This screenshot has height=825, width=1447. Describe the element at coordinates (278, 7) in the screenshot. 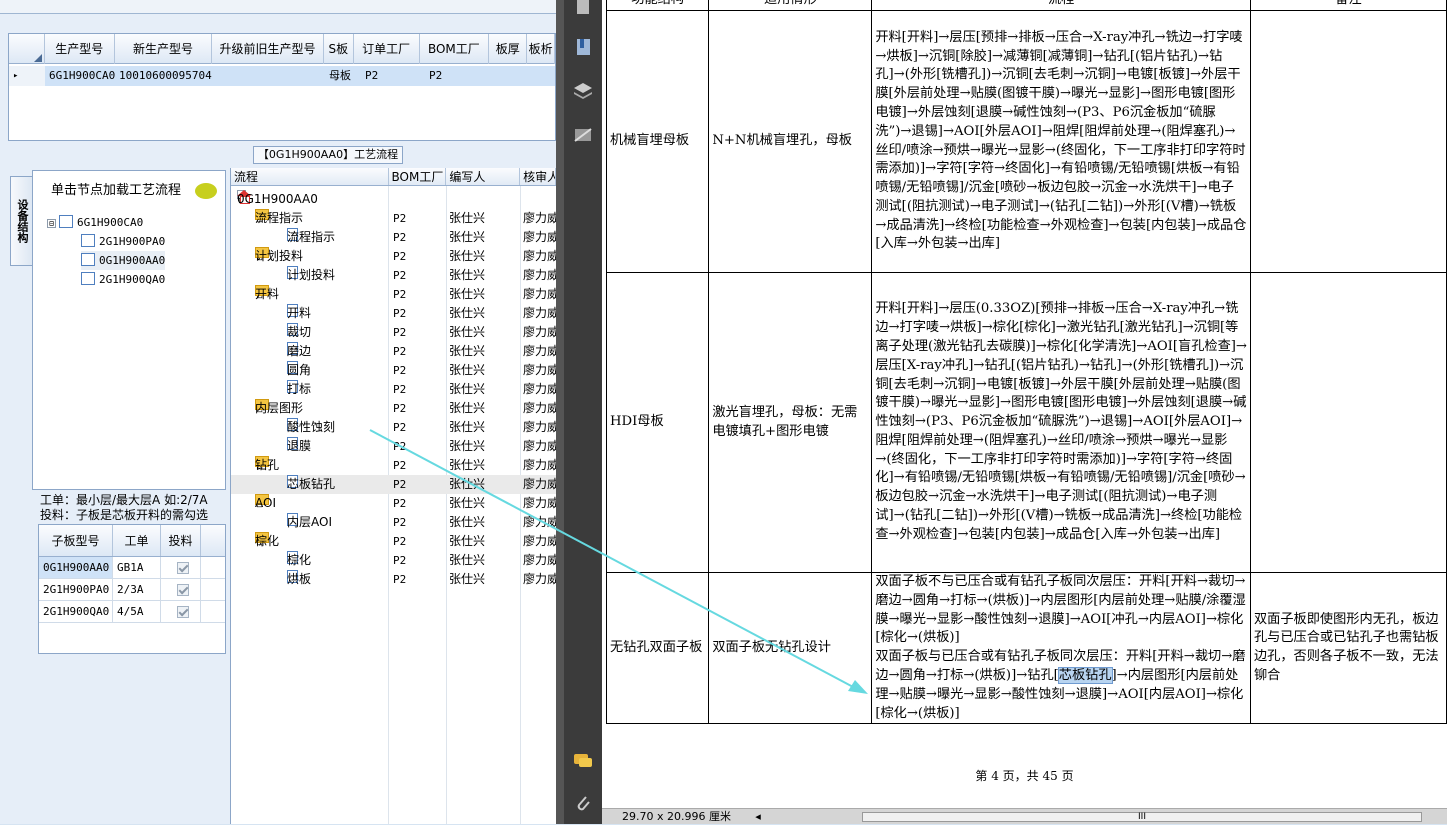

I see `top-toolbar` at that location.